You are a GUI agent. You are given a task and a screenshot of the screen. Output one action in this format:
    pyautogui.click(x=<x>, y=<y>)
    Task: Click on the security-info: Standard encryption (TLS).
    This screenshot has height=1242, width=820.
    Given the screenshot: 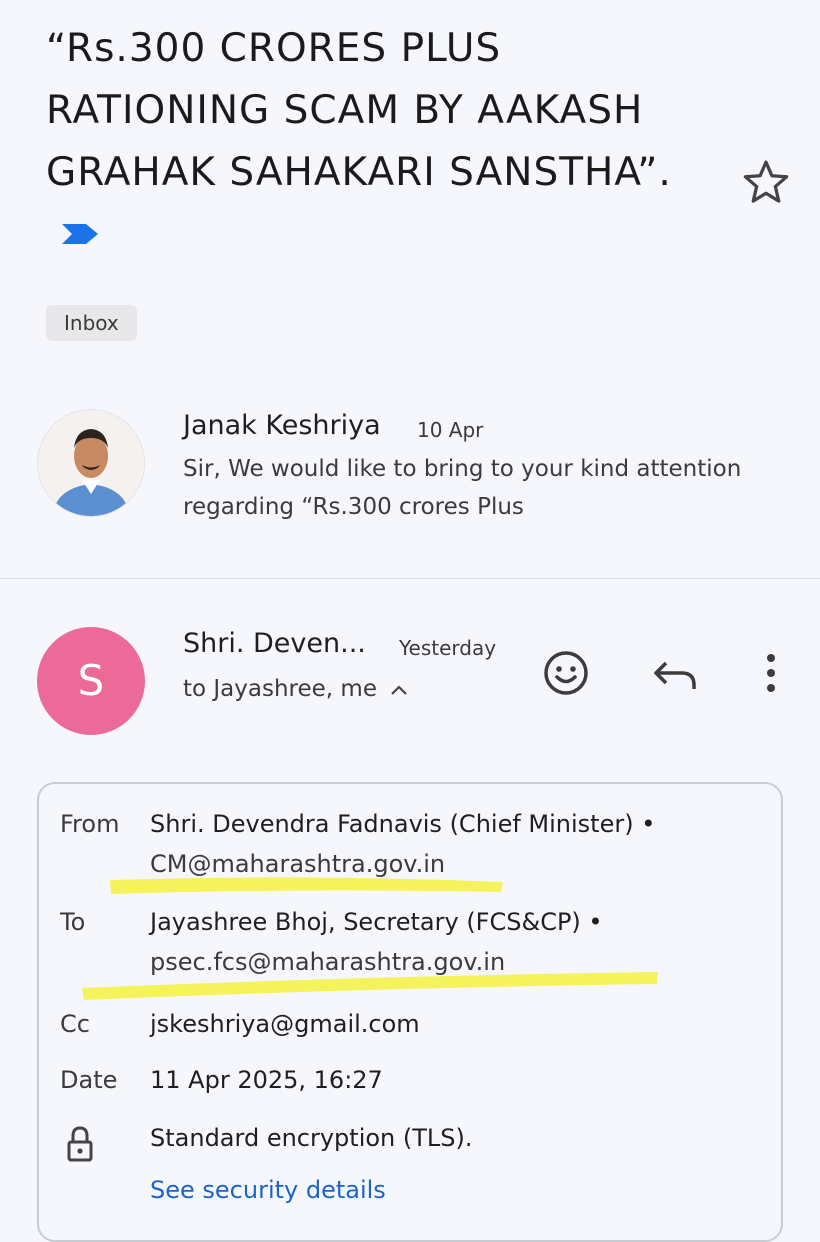 What is the action you would take?
    pyautogui.click(x=311, y=1138)
    